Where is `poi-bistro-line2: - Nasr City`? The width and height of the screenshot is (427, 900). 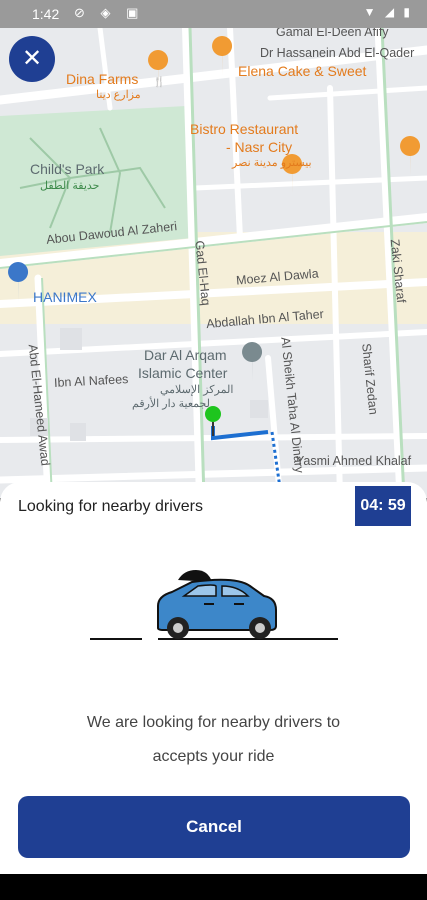 poi-bistro-line2: - Nasr City is located at coordinates (259, 147).